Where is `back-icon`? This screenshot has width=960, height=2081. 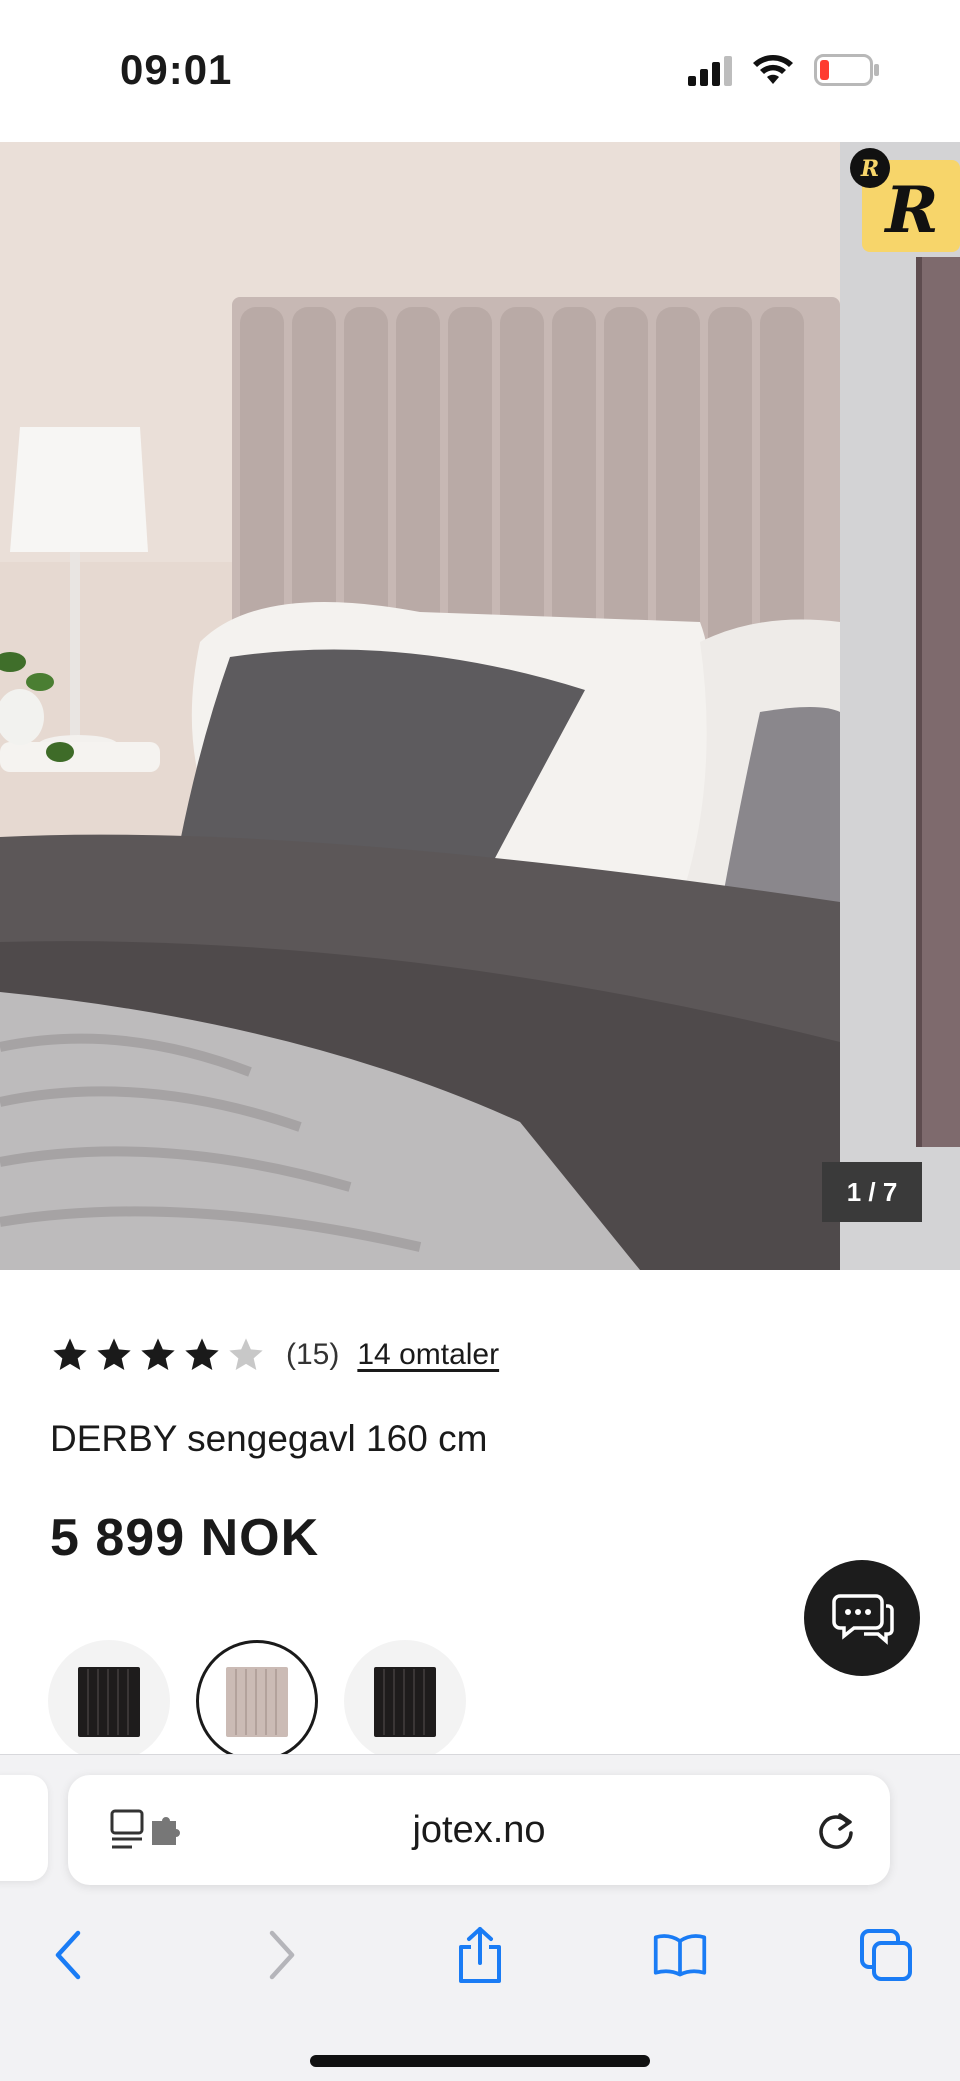 back-icon is located at coordinates (68, 1955).